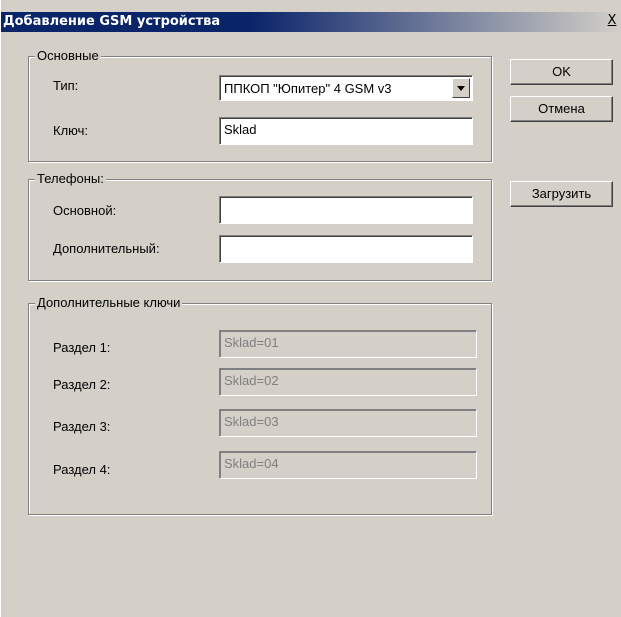 The width and height of the screenshot is (621, 617). Describe the element at coordinates (109, 302) in the screenshot. I see `extra-keys-group-legend: Дополнительные ключи` at that location.